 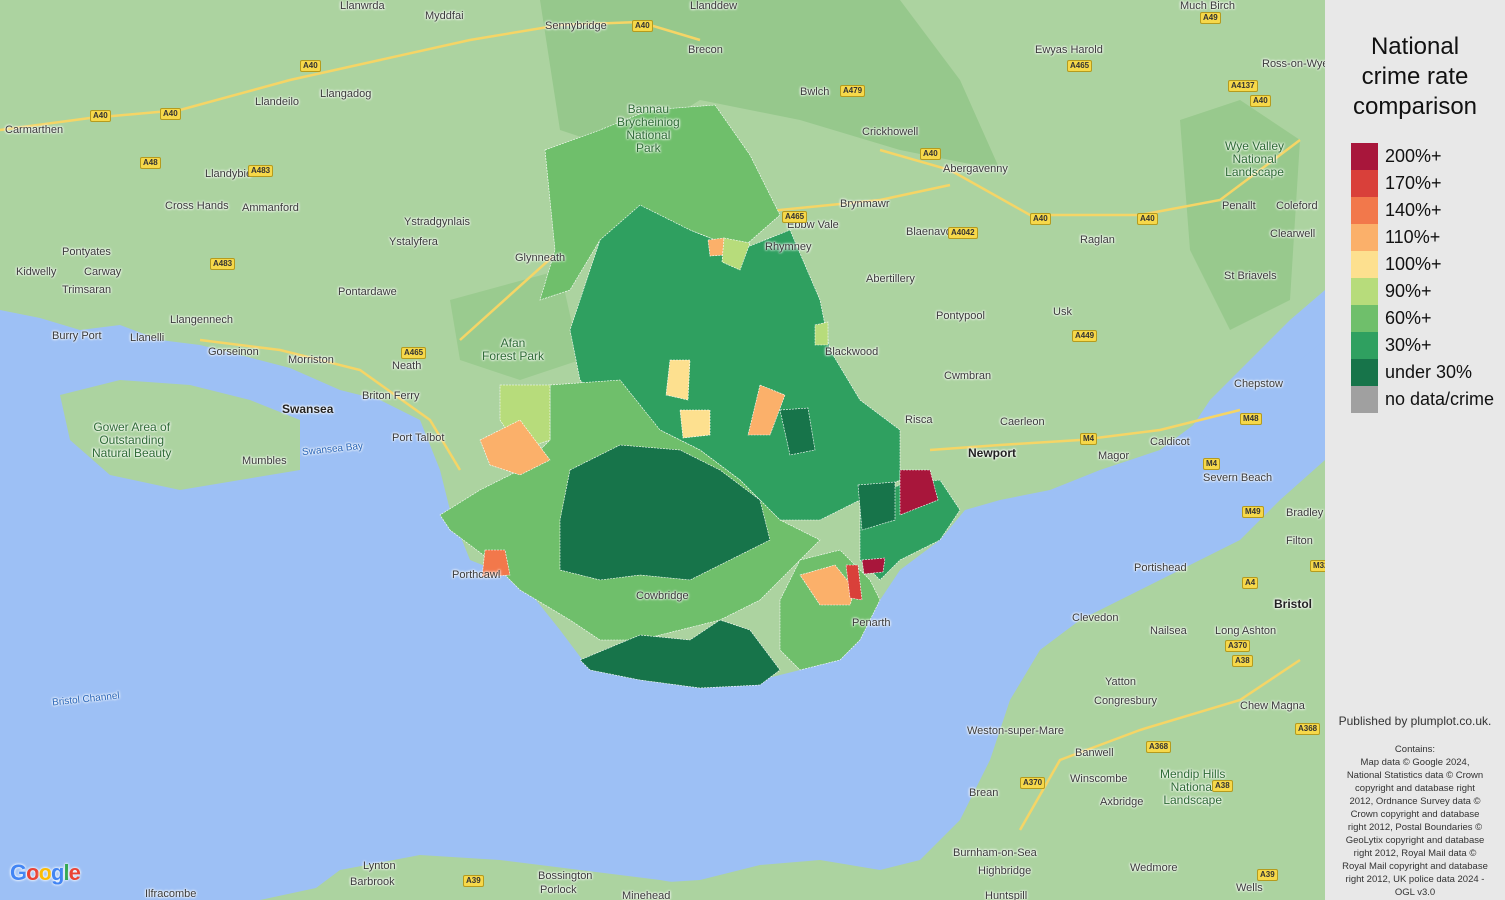 I want to click on place-label: Chew Magna, so click(x=1272, y=706).